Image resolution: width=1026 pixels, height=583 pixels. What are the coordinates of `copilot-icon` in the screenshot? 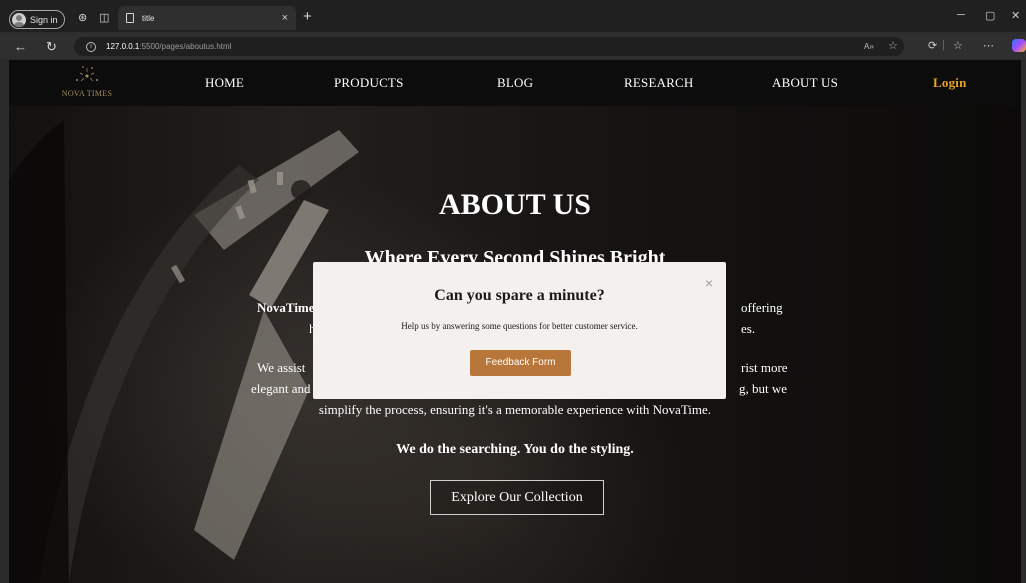 It's located at (1019, 45).